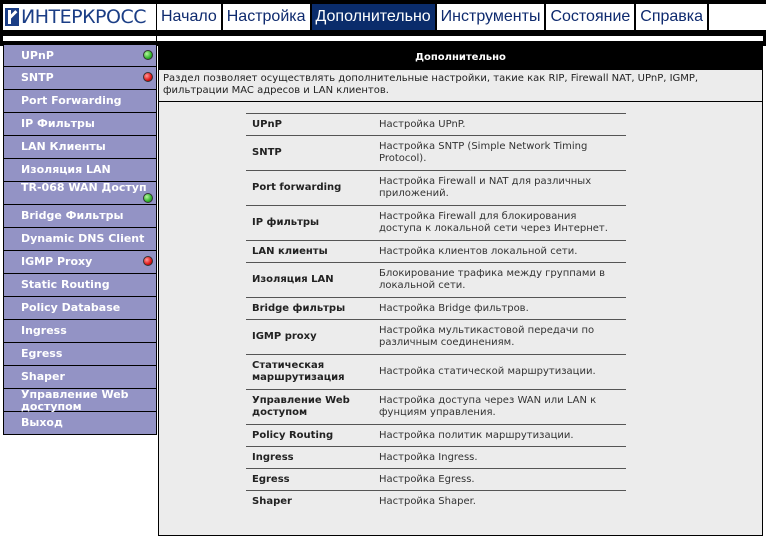 Image resolution: width=766 pixels, height=541 pixels. What do you see at coordinates (80, 78) in the screenshot?
I see `sidebar-item: SNTP` at bounding box center [80, 78].